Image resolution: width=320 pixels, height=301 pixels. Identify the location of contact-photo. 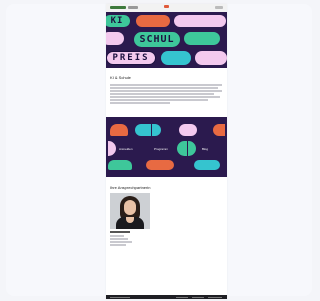
(130, 211).